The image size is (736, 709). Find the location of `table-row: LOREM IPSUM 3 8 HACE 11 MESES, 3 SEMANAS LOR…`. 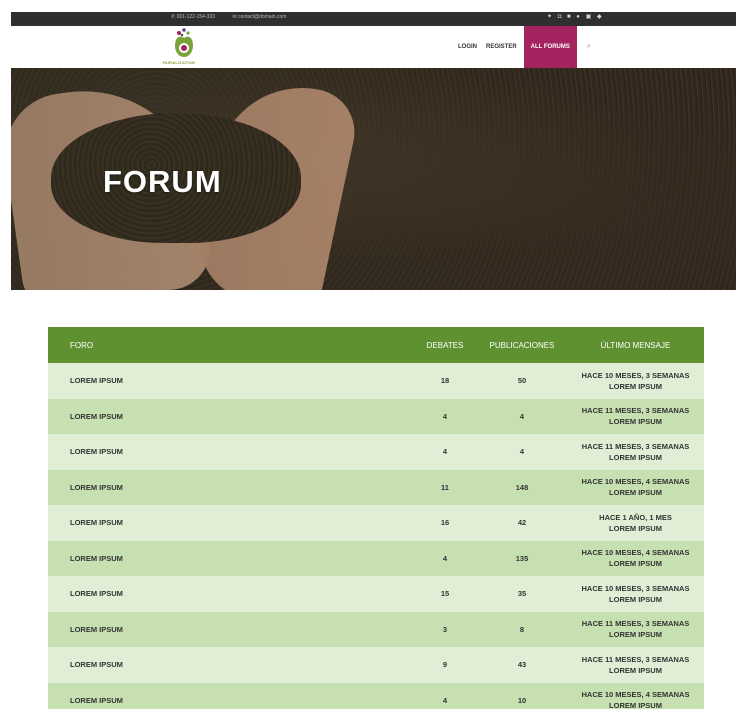

table-row: LOREM IPSUM 3 8 HACE 11 MESES, 3 SEMANAS LOR… is located at coordinates (376, 629).